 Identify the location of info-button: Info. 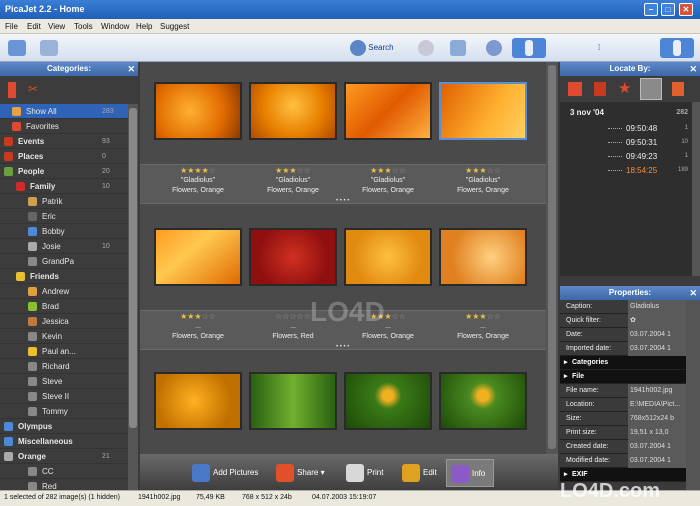
(470, 473).